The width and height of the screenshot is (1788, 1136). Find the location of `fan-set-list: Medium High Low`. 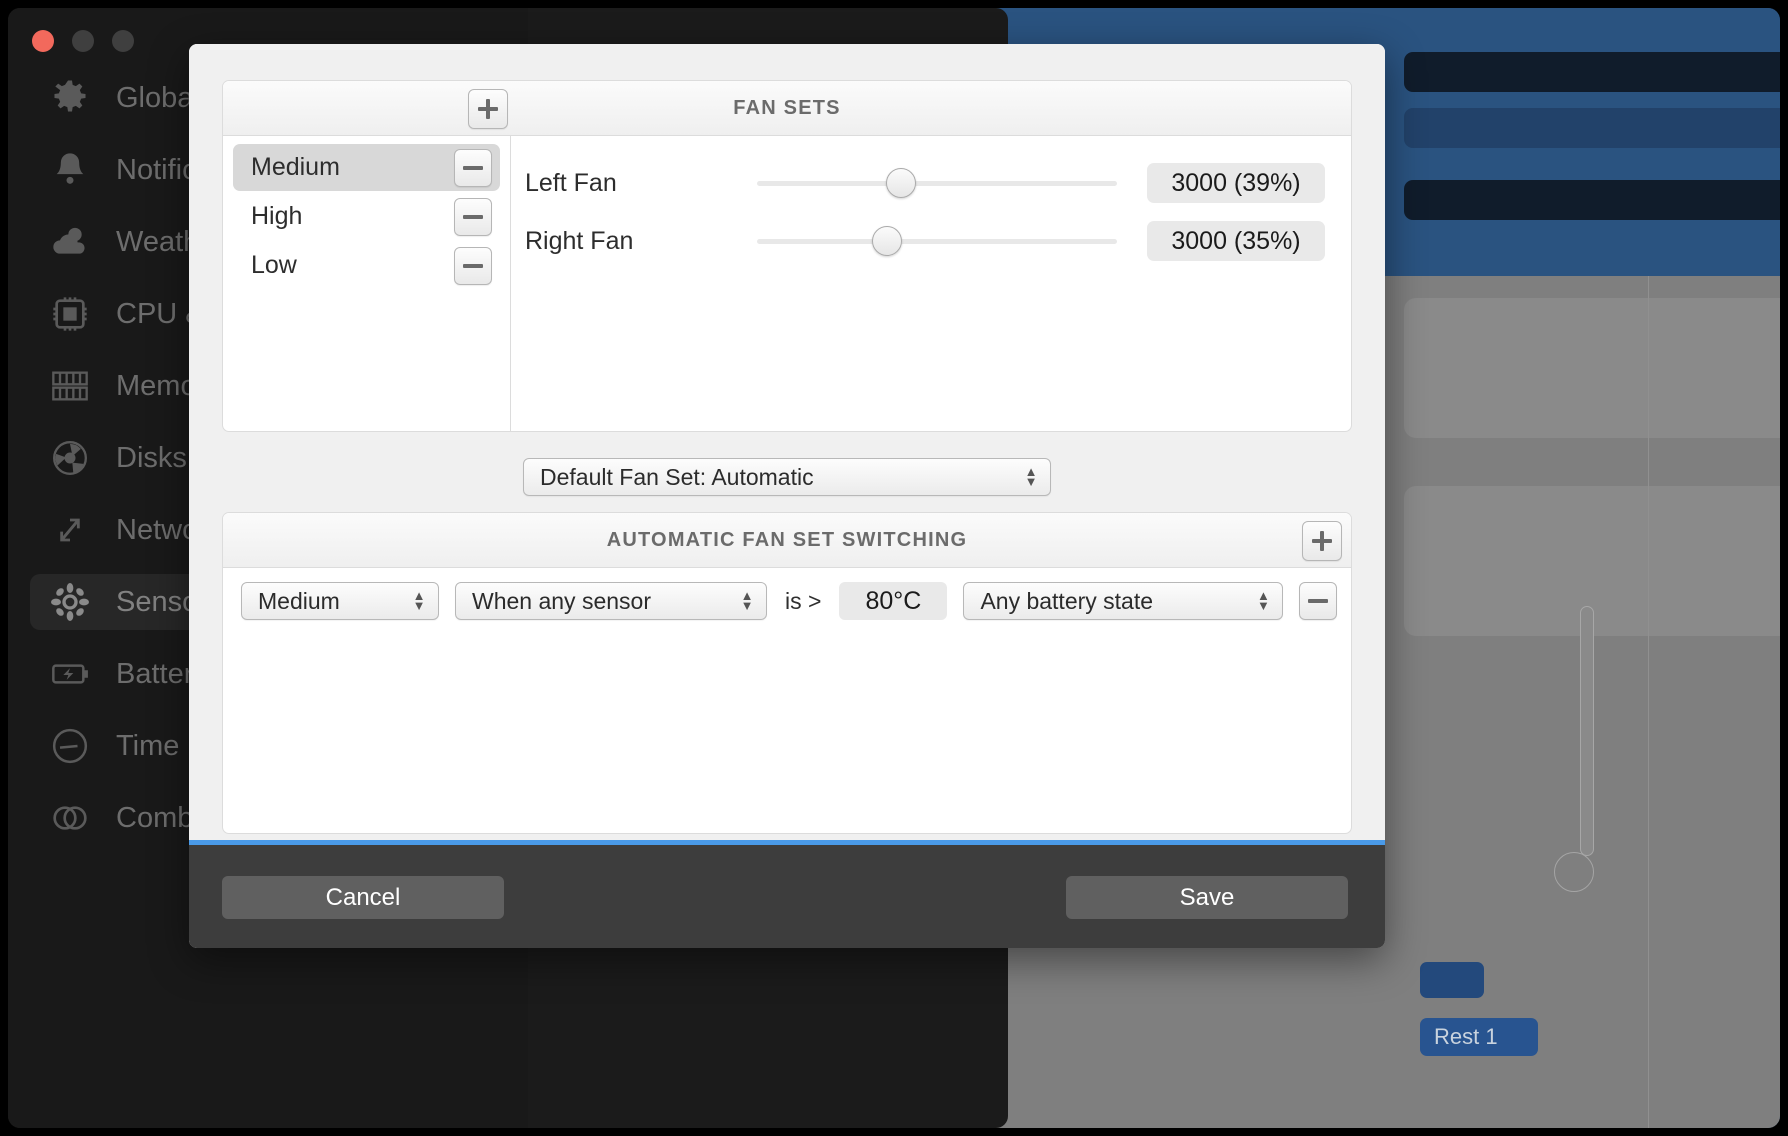

fan-set-list: Medium High Low is located at coordinates (367, 283).